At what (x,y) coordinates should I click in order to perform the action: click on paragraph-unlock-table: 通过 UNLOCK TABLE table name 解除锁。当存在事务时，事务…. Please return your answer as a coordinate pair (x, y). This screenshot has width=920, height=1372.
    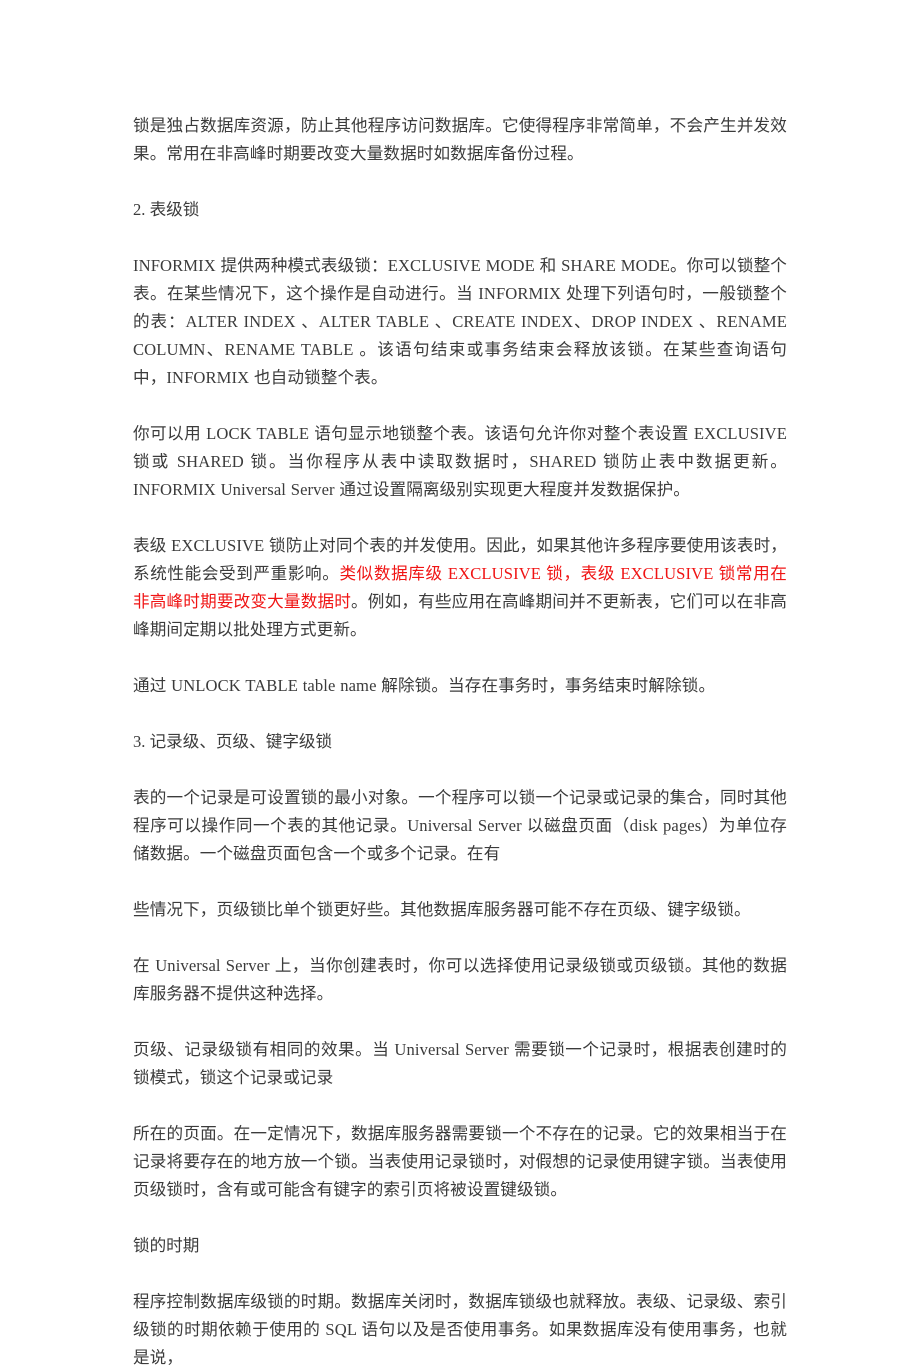
    Looking at the image, I should click on (424, 685).